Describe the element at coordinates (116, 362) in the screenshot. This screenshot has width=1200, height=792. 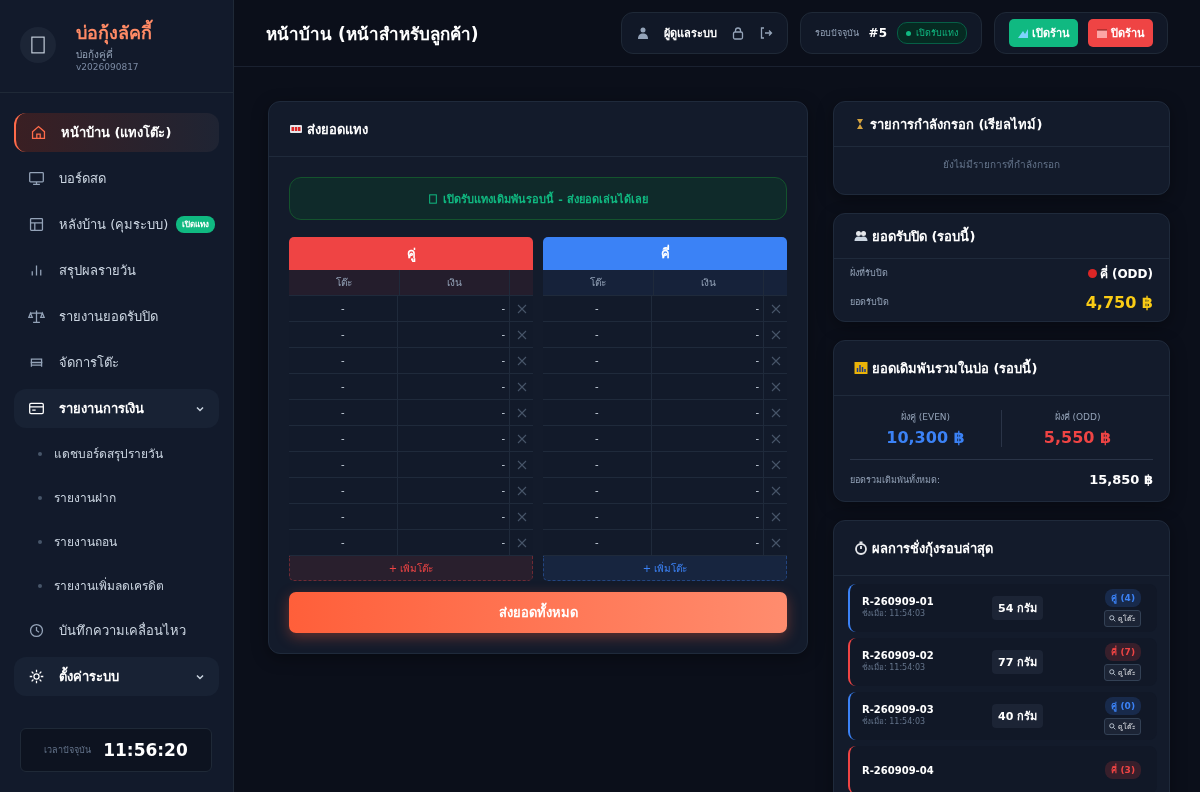
I see `sidebar-item: จัดการโต๊ะ` at that location.